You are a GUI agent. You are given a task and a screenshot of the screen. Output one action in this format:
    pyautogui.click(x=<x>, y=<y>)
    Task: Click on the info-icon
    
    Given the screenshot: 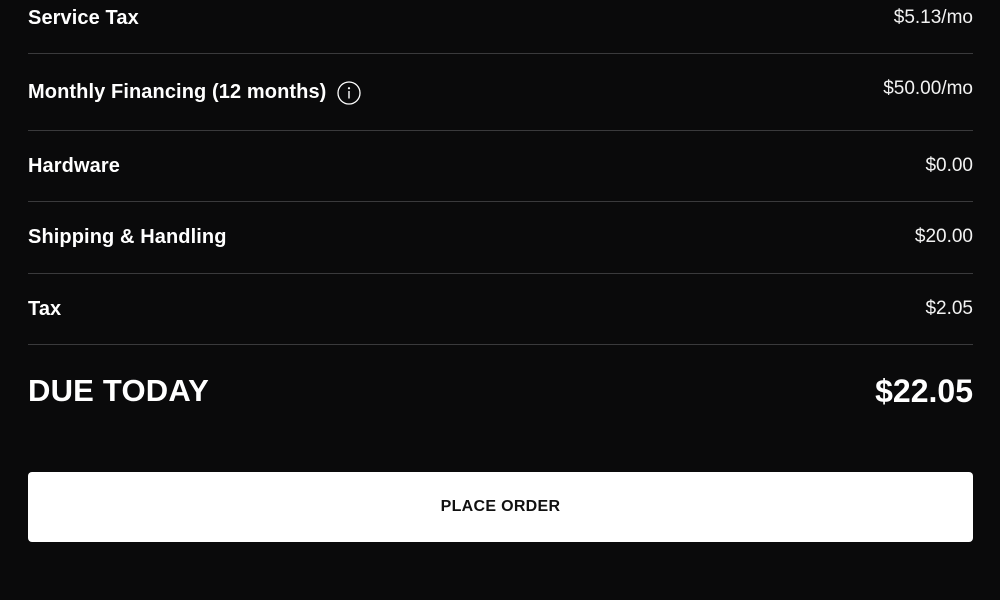 What is the action you would take?
    pyautogui.click(x=349, y=93)
    